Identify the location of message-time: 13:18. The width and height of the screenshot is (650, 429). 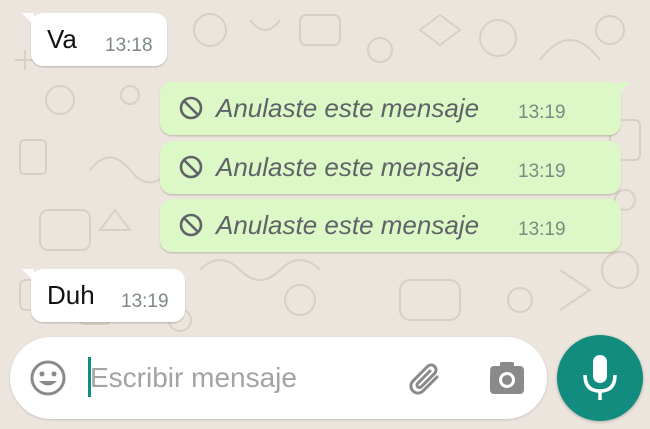
(129, 45).